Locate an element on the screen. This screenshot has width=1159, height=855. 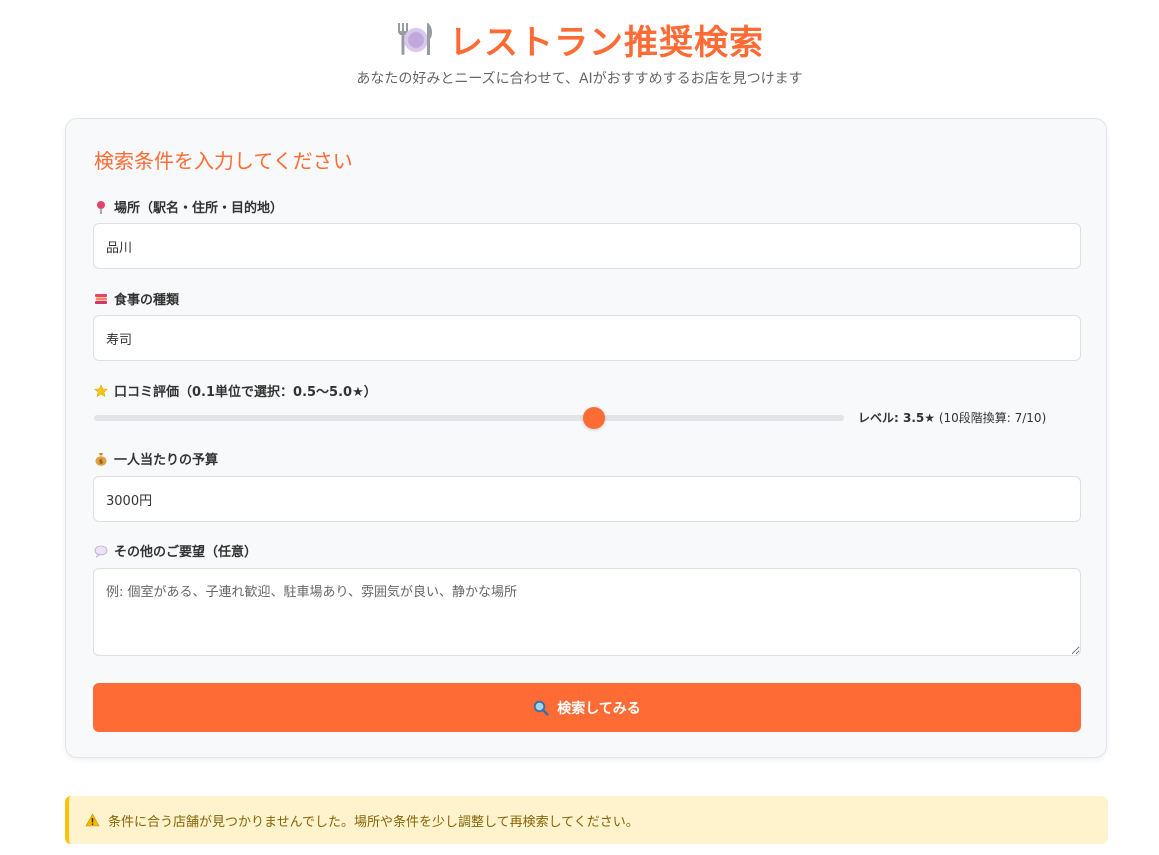
search-button: 検索してみる is located at coordinates (587, 707).